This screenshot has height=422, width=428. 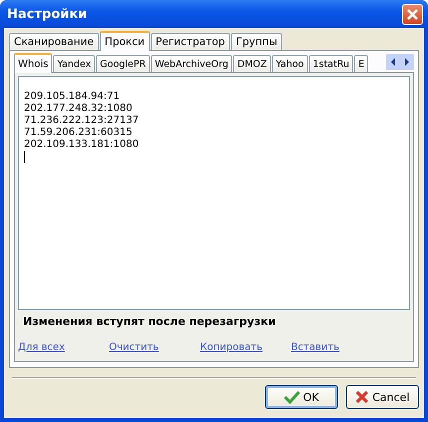 What do you see at coordinates (301, 397) in the screenshot?
I see `ok-button: OK` at bounding box center [301, 397].